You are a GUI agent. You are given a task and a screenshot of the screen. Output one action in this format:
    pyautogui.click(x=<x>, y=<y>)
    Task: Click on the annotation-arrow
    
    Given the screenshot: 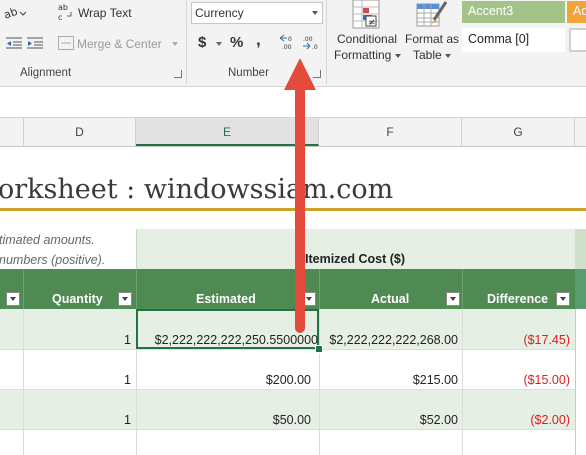 What is the action you would take?
    pyautogui.click(x=300, y=195)
    